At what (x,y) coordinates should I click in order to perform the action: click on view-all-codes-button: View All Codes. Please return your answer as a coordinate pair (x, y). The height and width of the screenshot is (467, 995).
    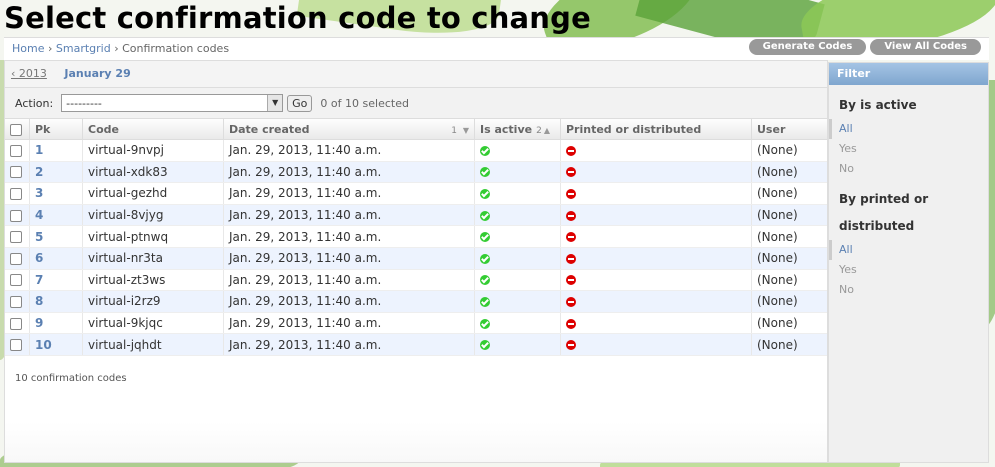
    Looking at the image, I should click on (925, 47).